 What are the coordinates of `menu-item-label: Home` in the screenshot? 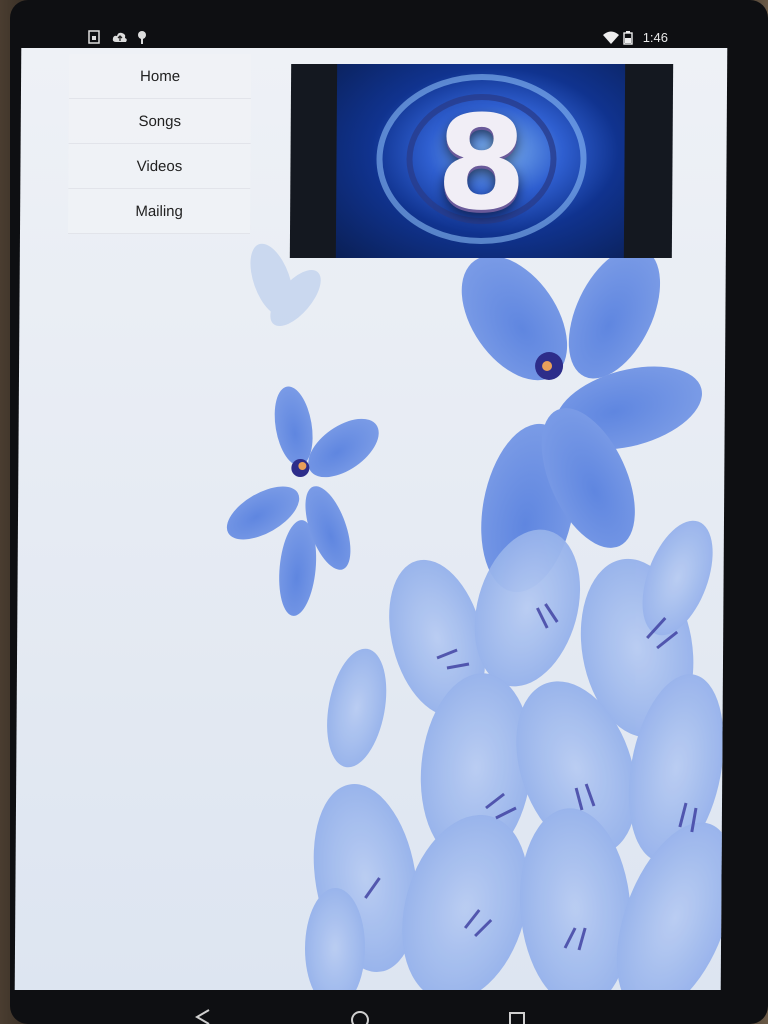 It's located at (160, 76).